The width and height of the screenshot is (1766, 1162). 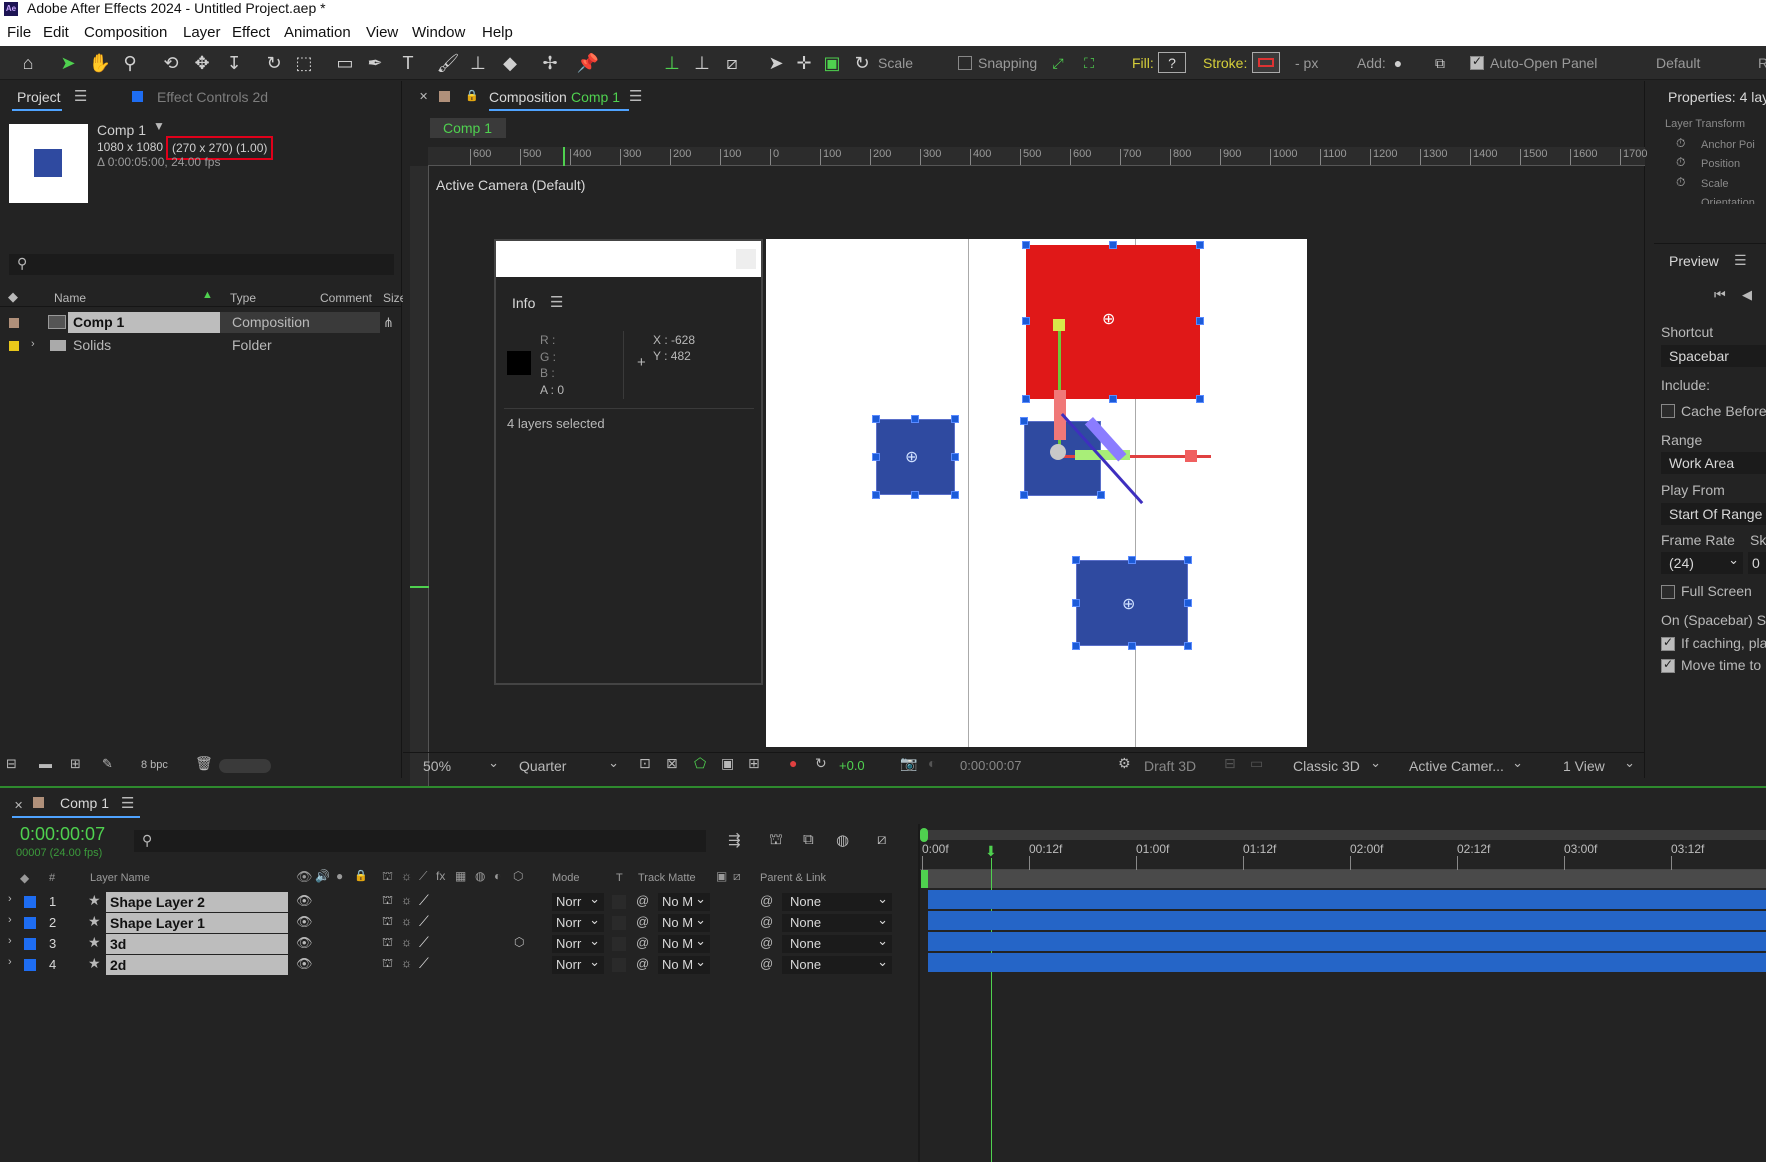 What do you see at coordinates (468, 128) in the screenshot?
I see `comp-subtab: Comp 1` at bounding box center [468, 128].